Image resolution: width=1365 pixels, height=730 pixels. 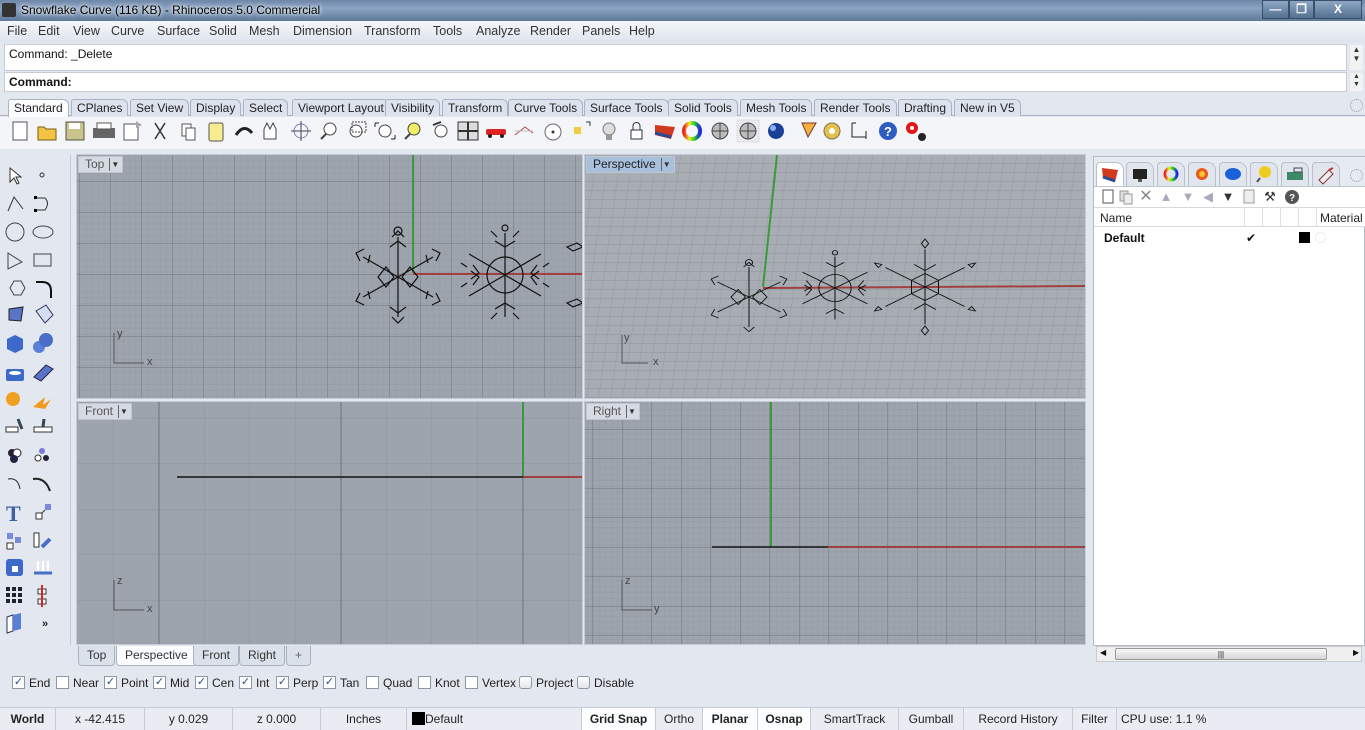 I want to click on zoom-window-icon, so click(x=358, y=129).